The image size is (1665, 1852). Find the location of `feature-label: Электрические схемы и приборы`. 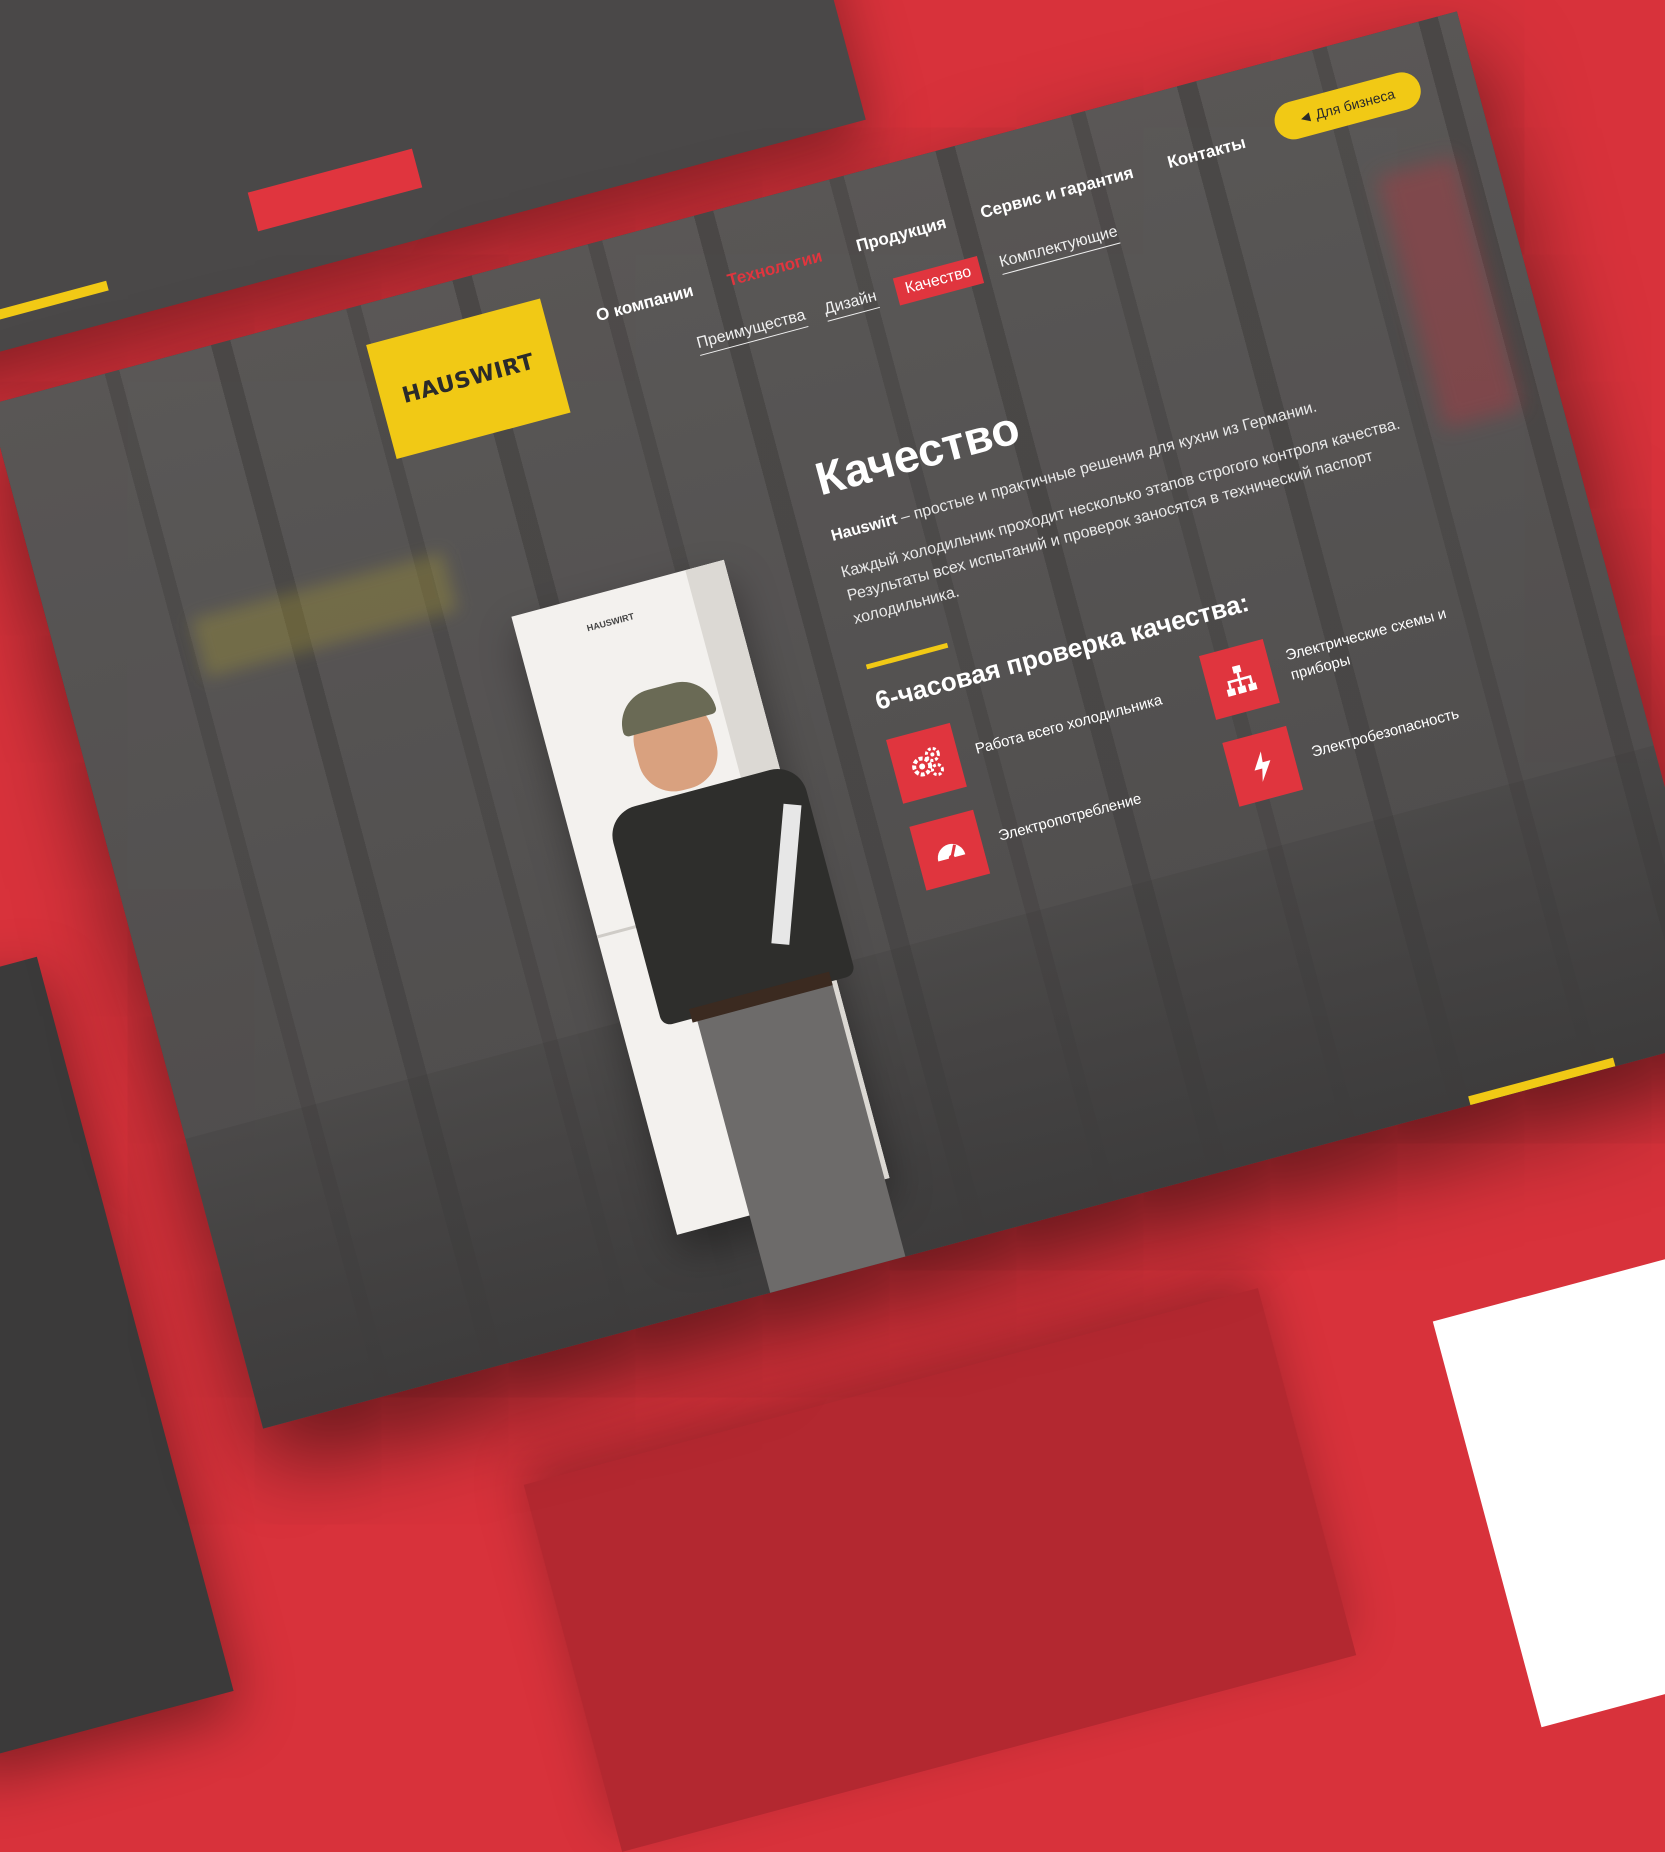

feature-label: Электрические схемы и приборы is located at coordinates (1366, 644).